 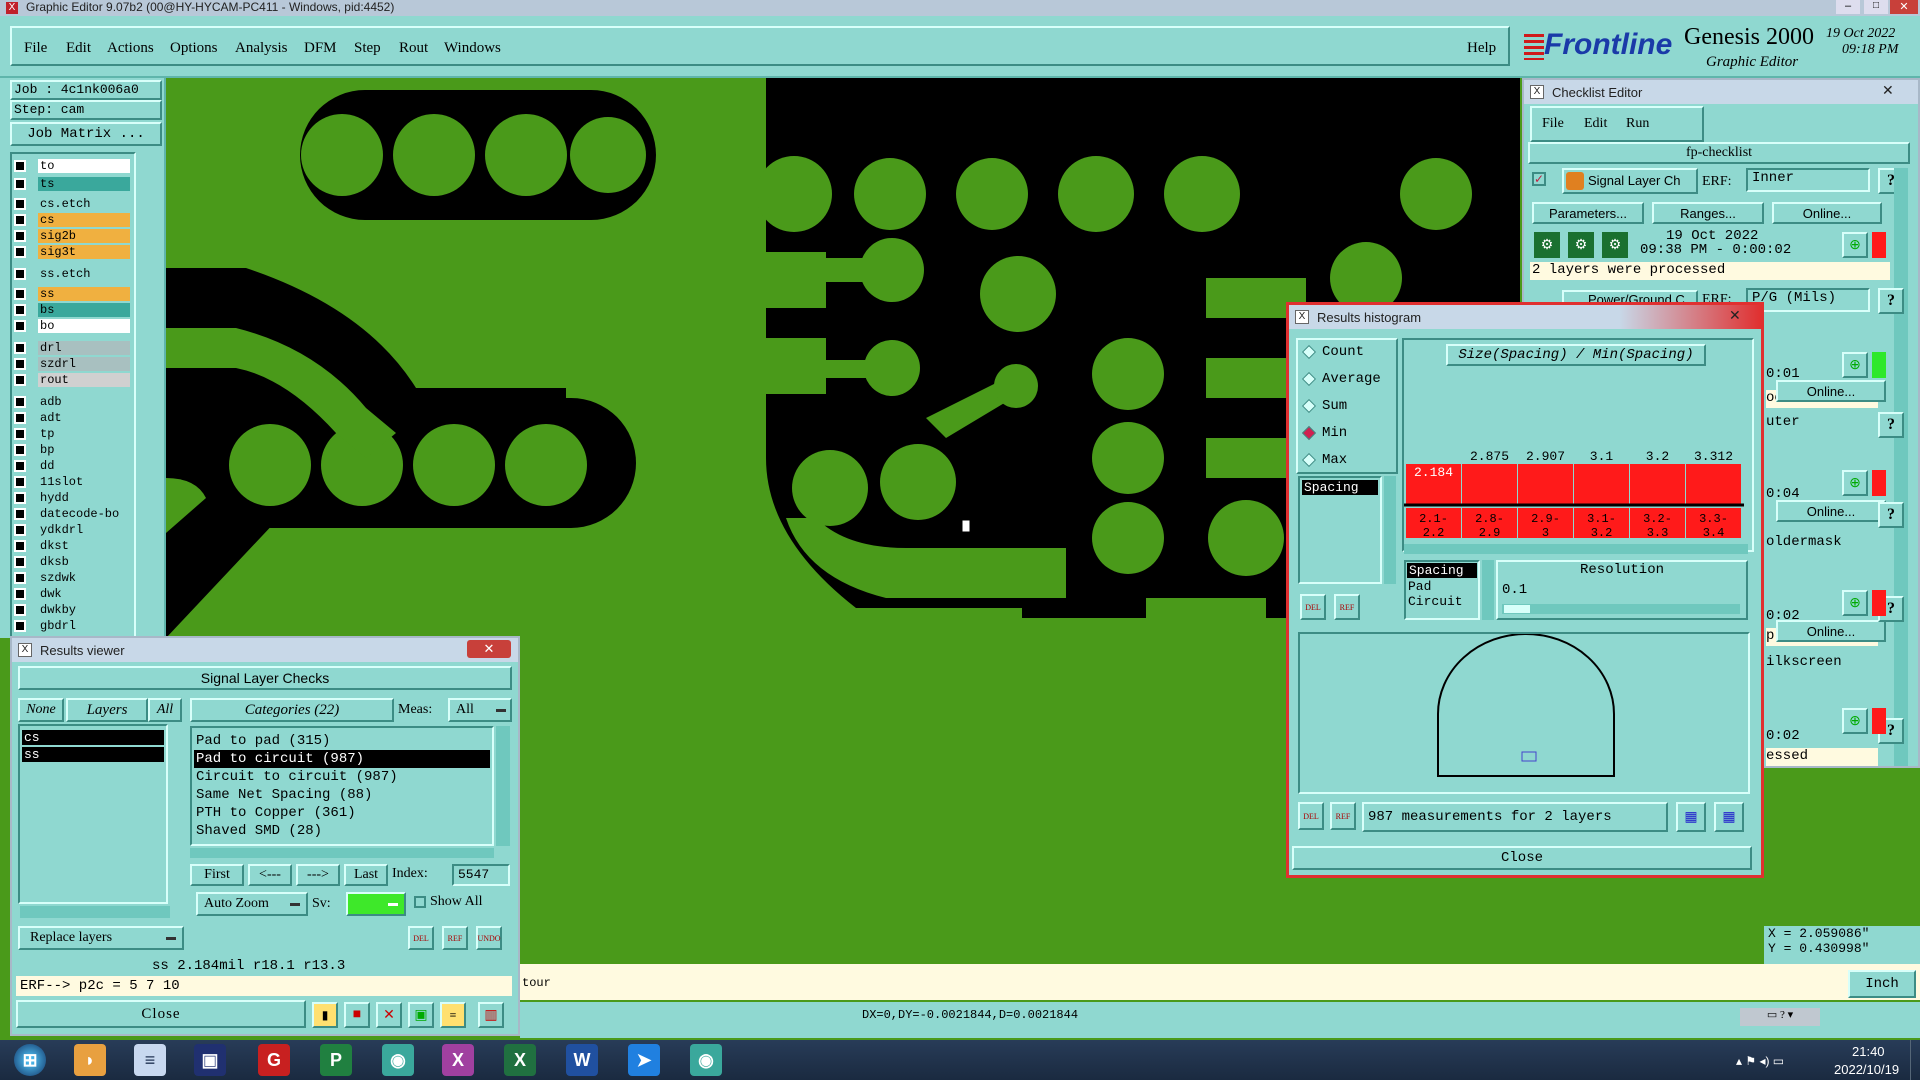 What do you see at coordinates (1442, 601) in the screenshot?
I see `list-item: Circuit` at bounding box center [1442, 601].